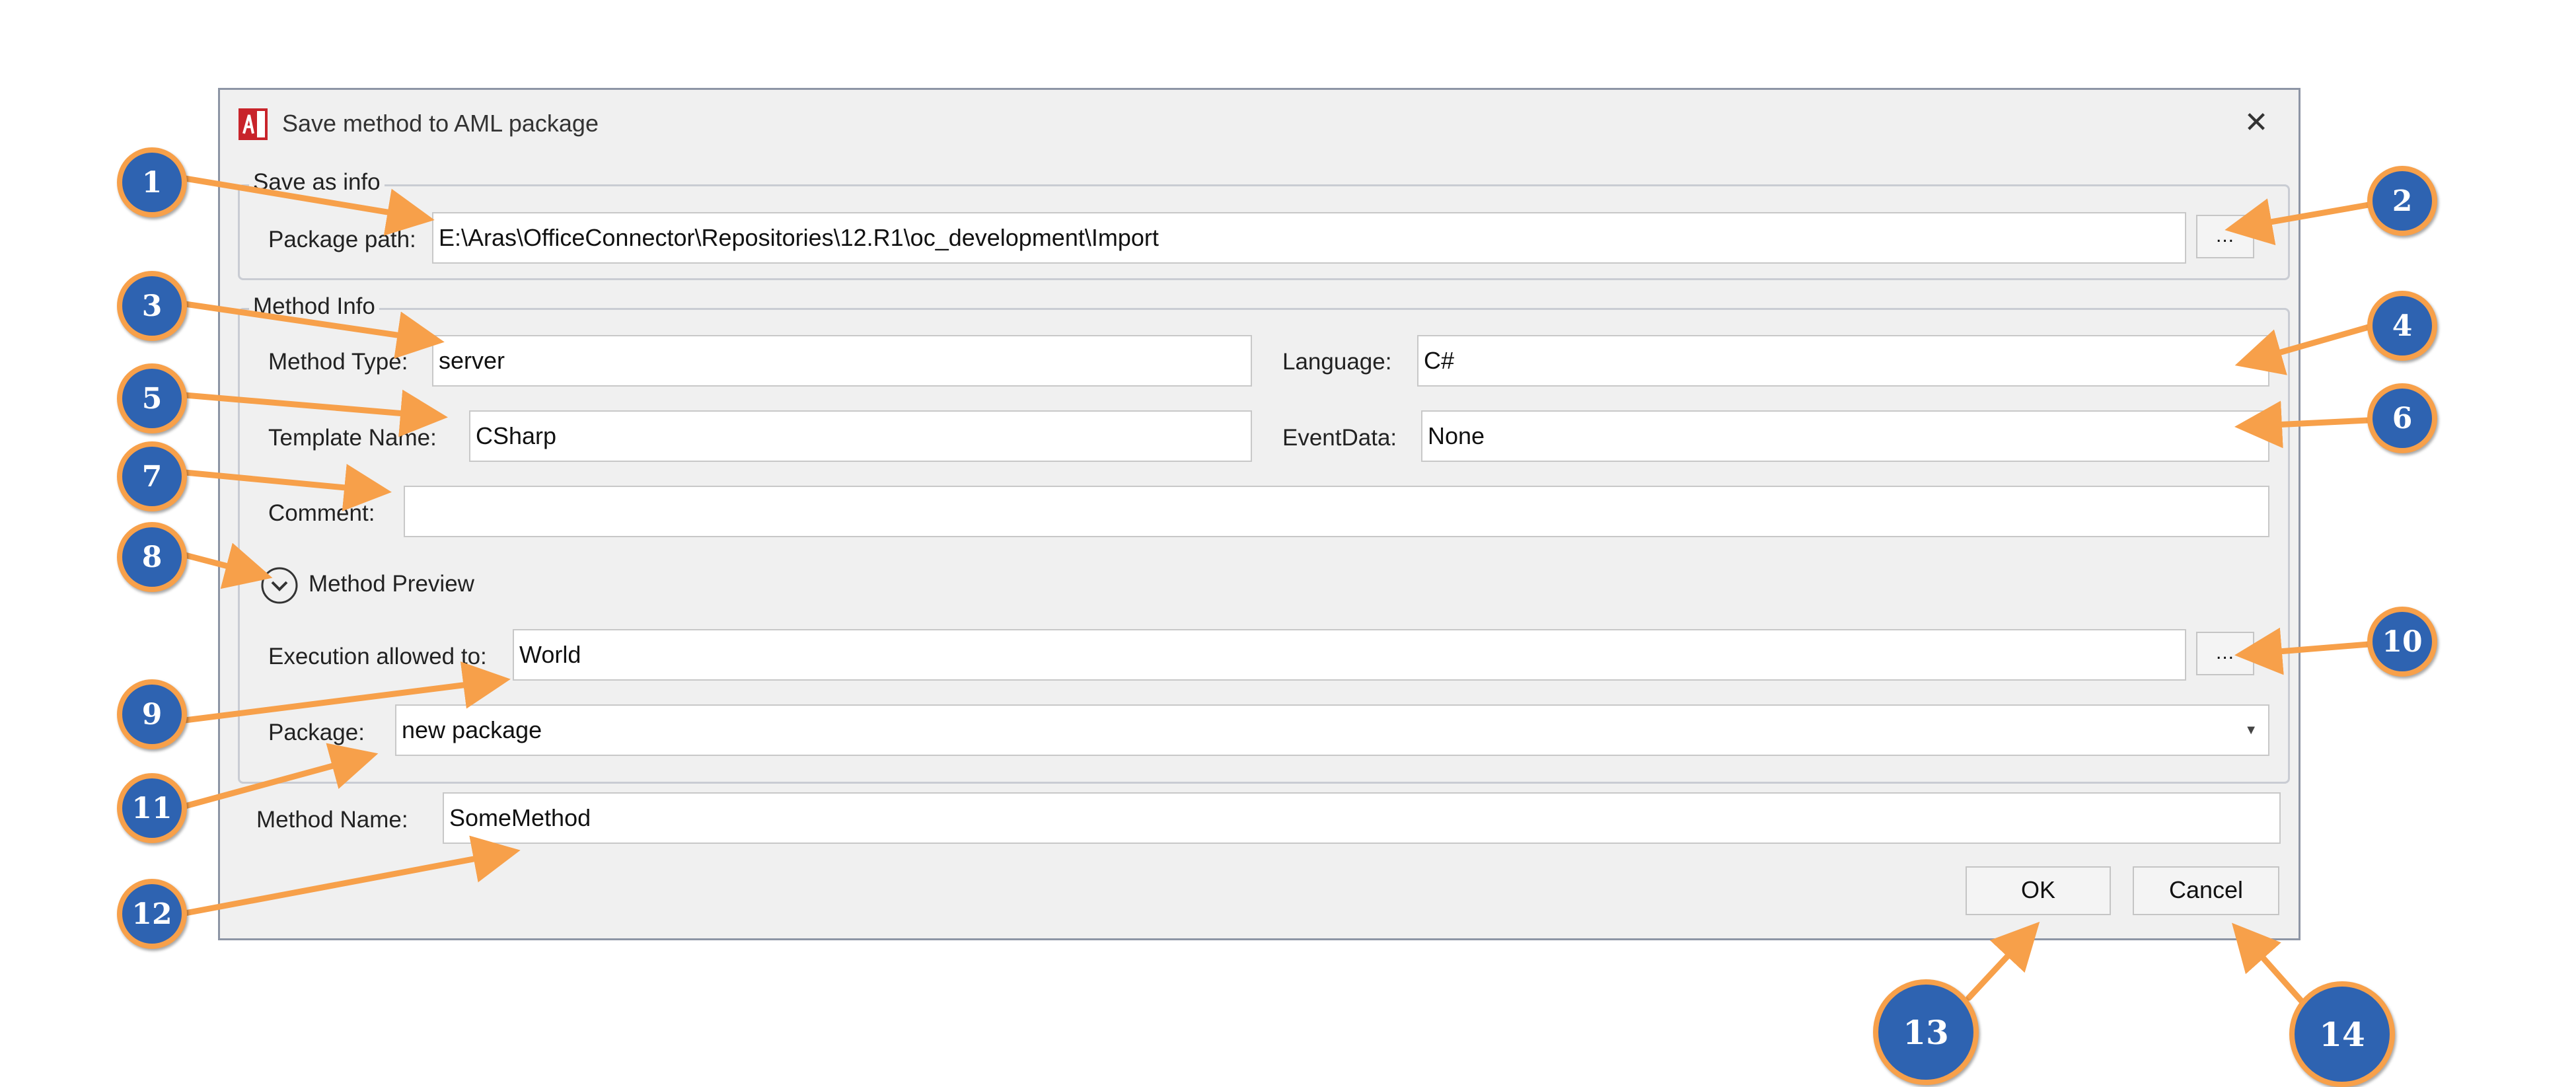 This screenshot has width=2576, height=1087. Describe the element at coordinates (152, 182) in the screenshot. I see `callout-1: 1` at that location.